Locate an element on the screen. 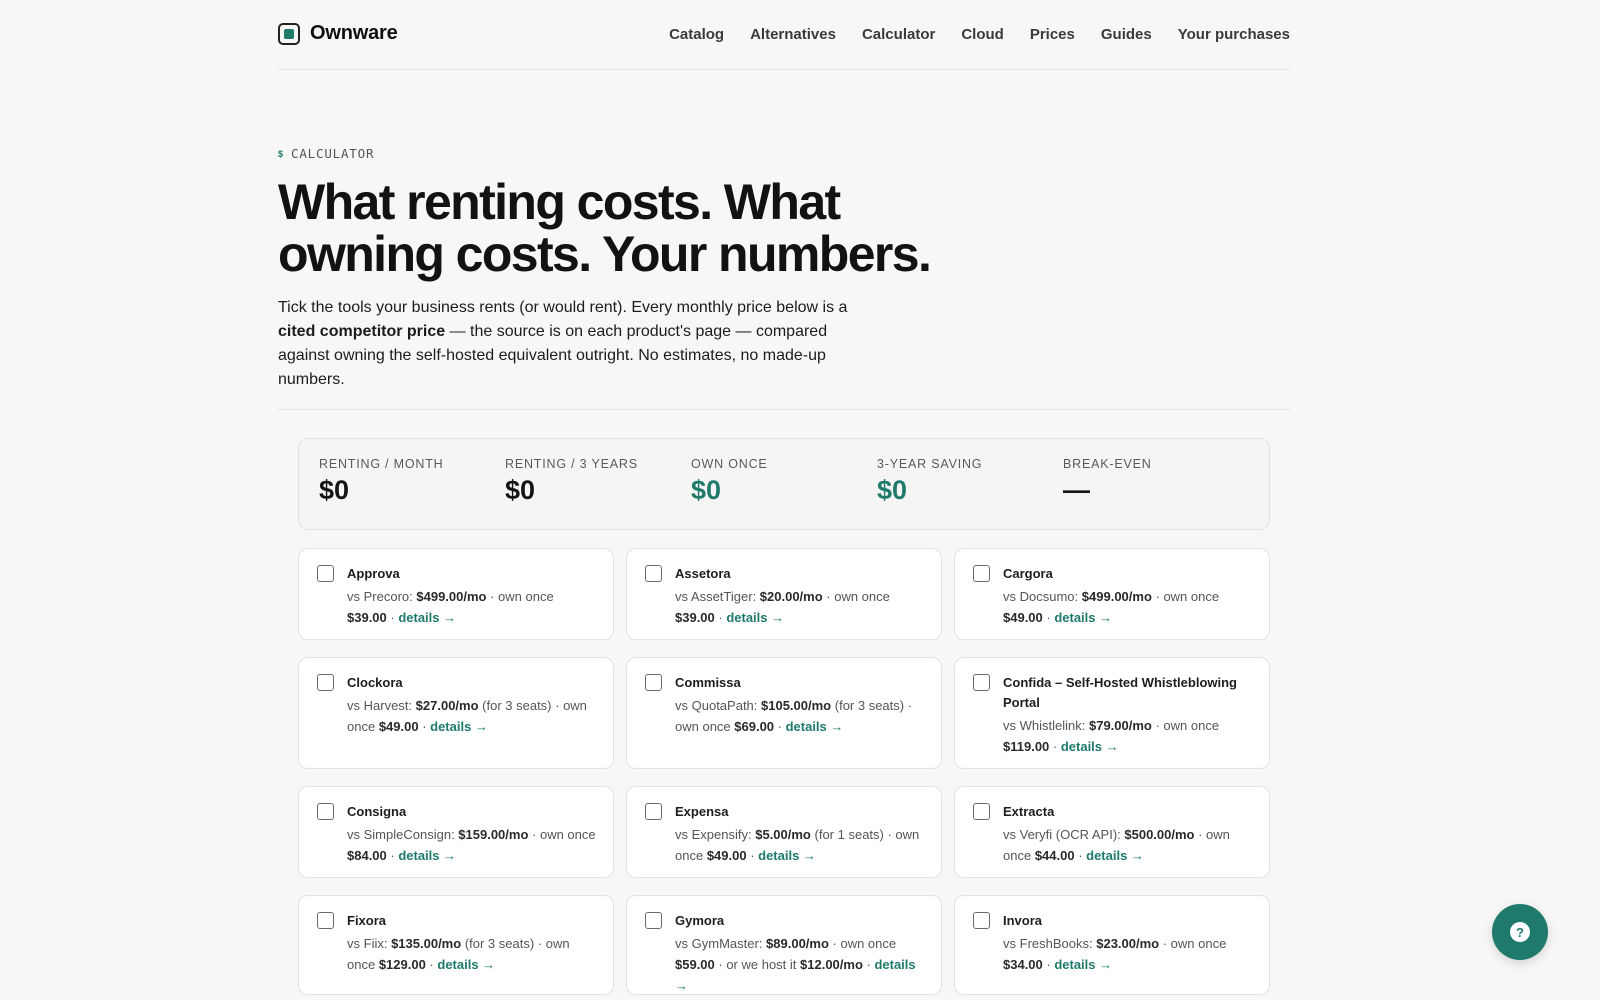 The image size is (1600, 1000). competitor-name: Expensify is located at coordinates (719, 834).